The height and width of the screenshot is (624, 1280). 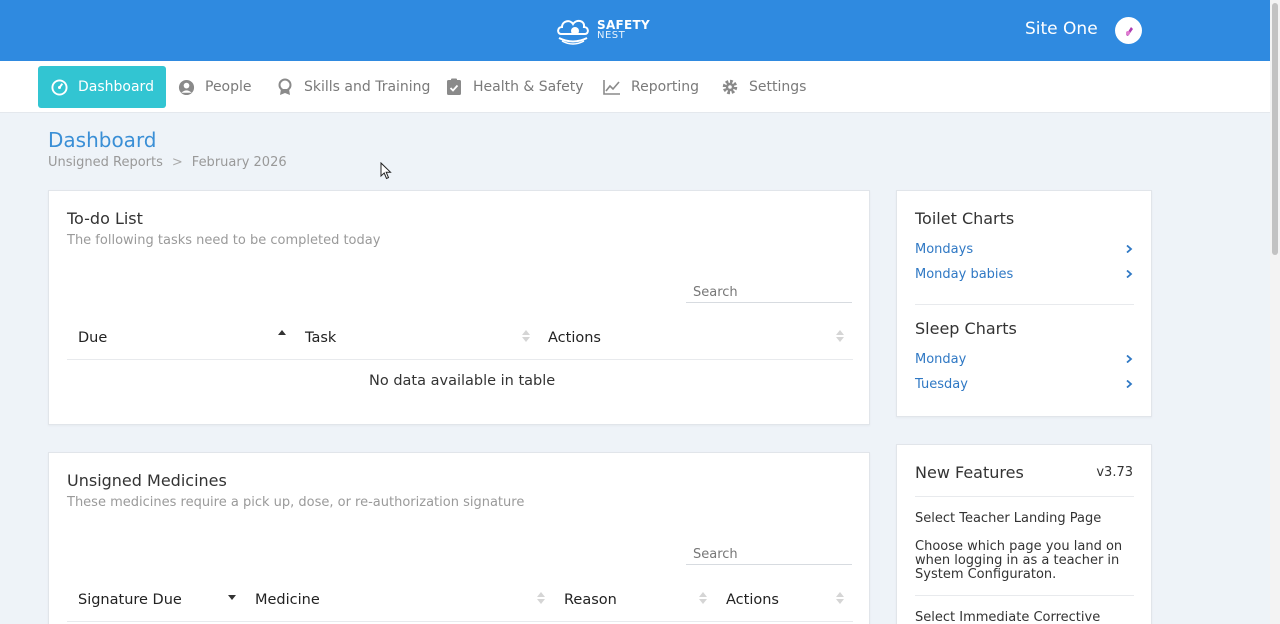 What do you see at coordinates (147, 480) in the screenshot?
I see `medicines-title: Unsigned Medicines` at bounding box center [147, 480].